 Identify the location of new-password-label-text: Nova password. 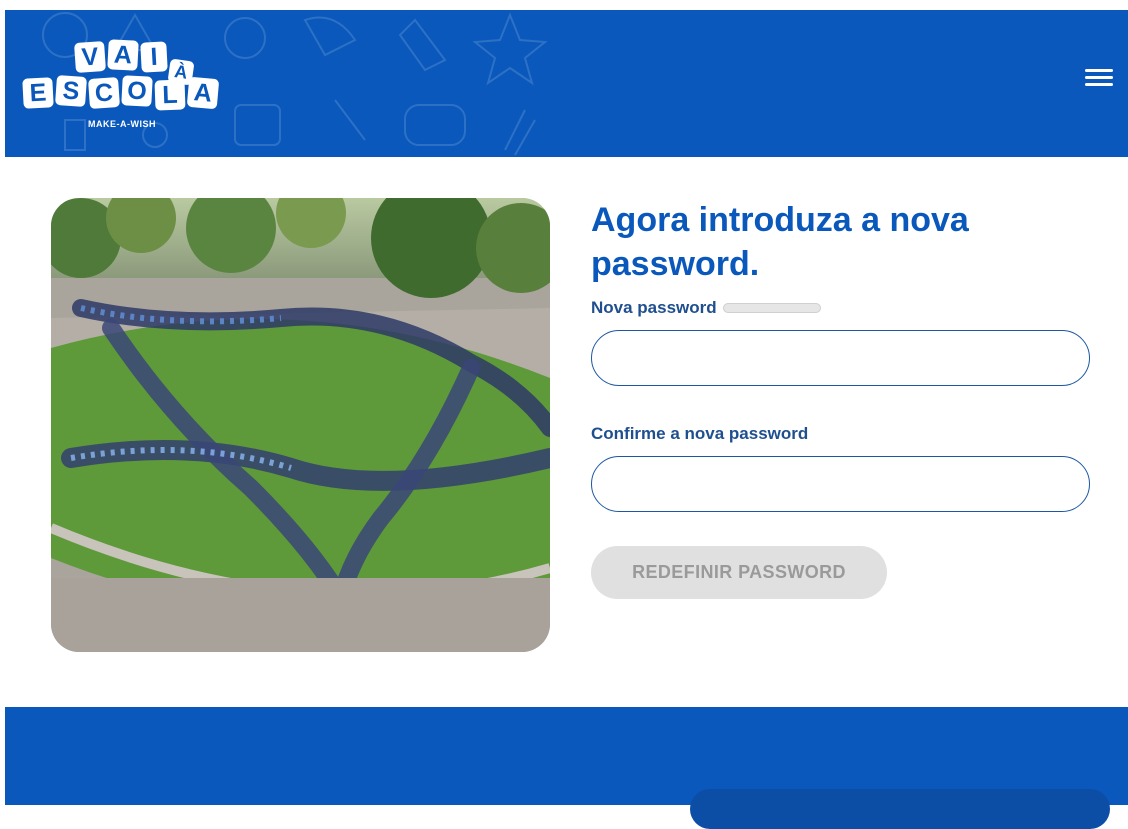
(654, 307).